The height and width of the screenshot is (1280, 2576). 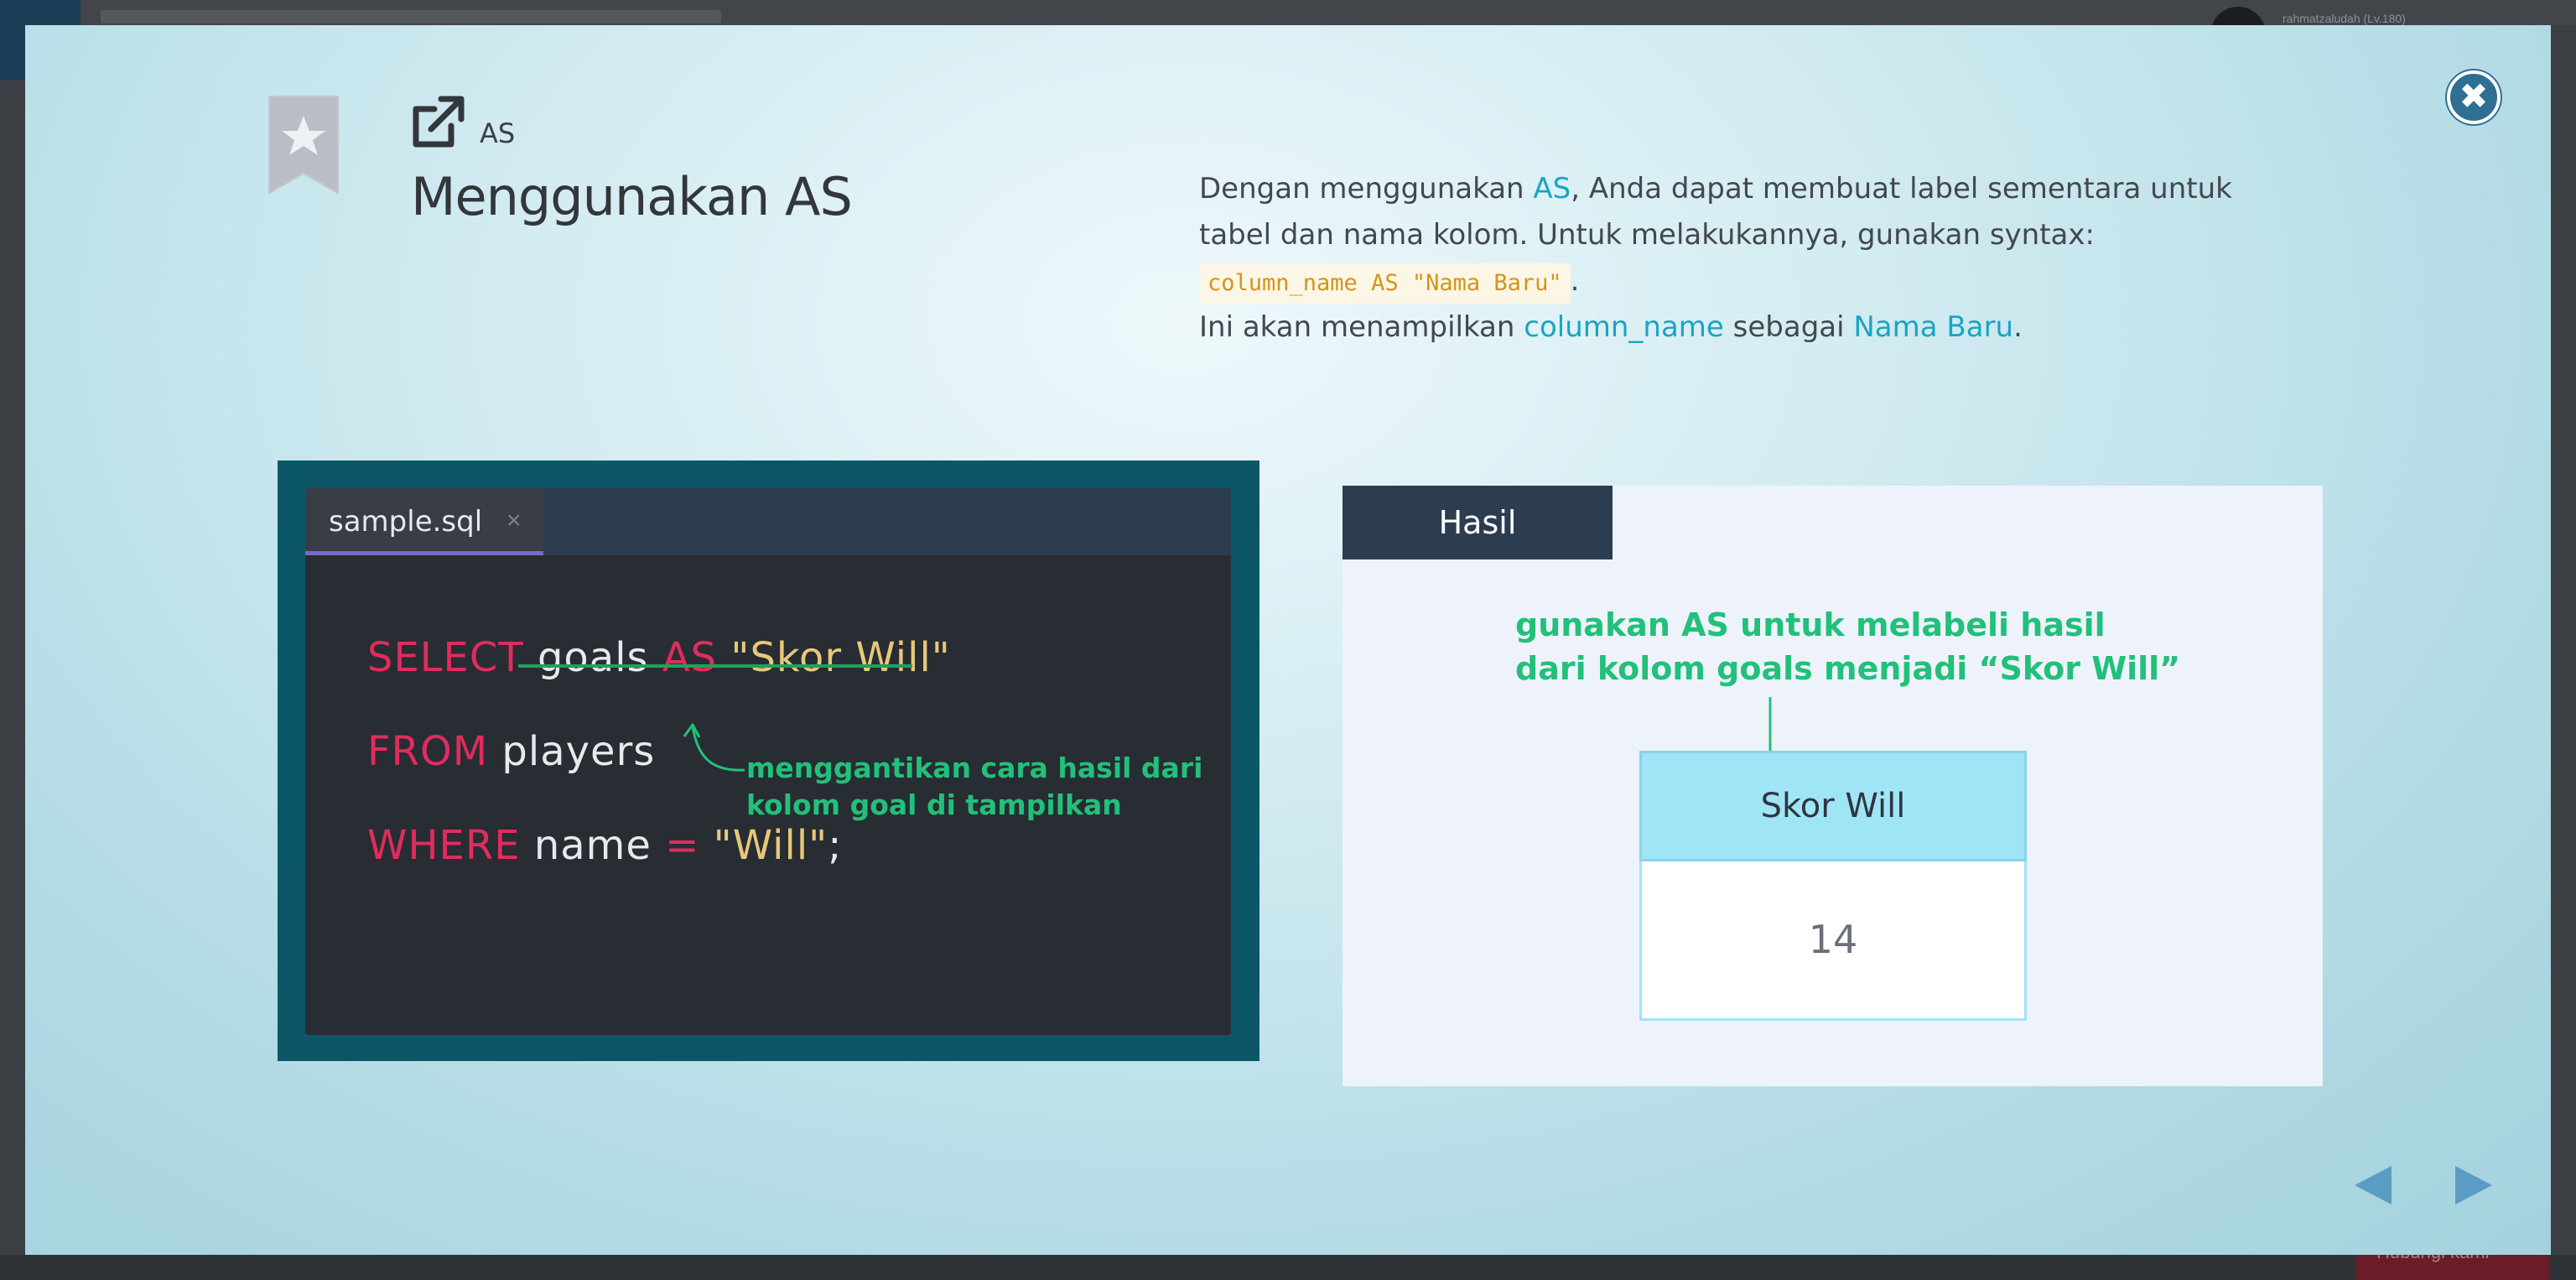 What do you see at coordinates (572, 751) in the screenshot?
I see `sql-identifier: players` at bounding box center [572, 751].